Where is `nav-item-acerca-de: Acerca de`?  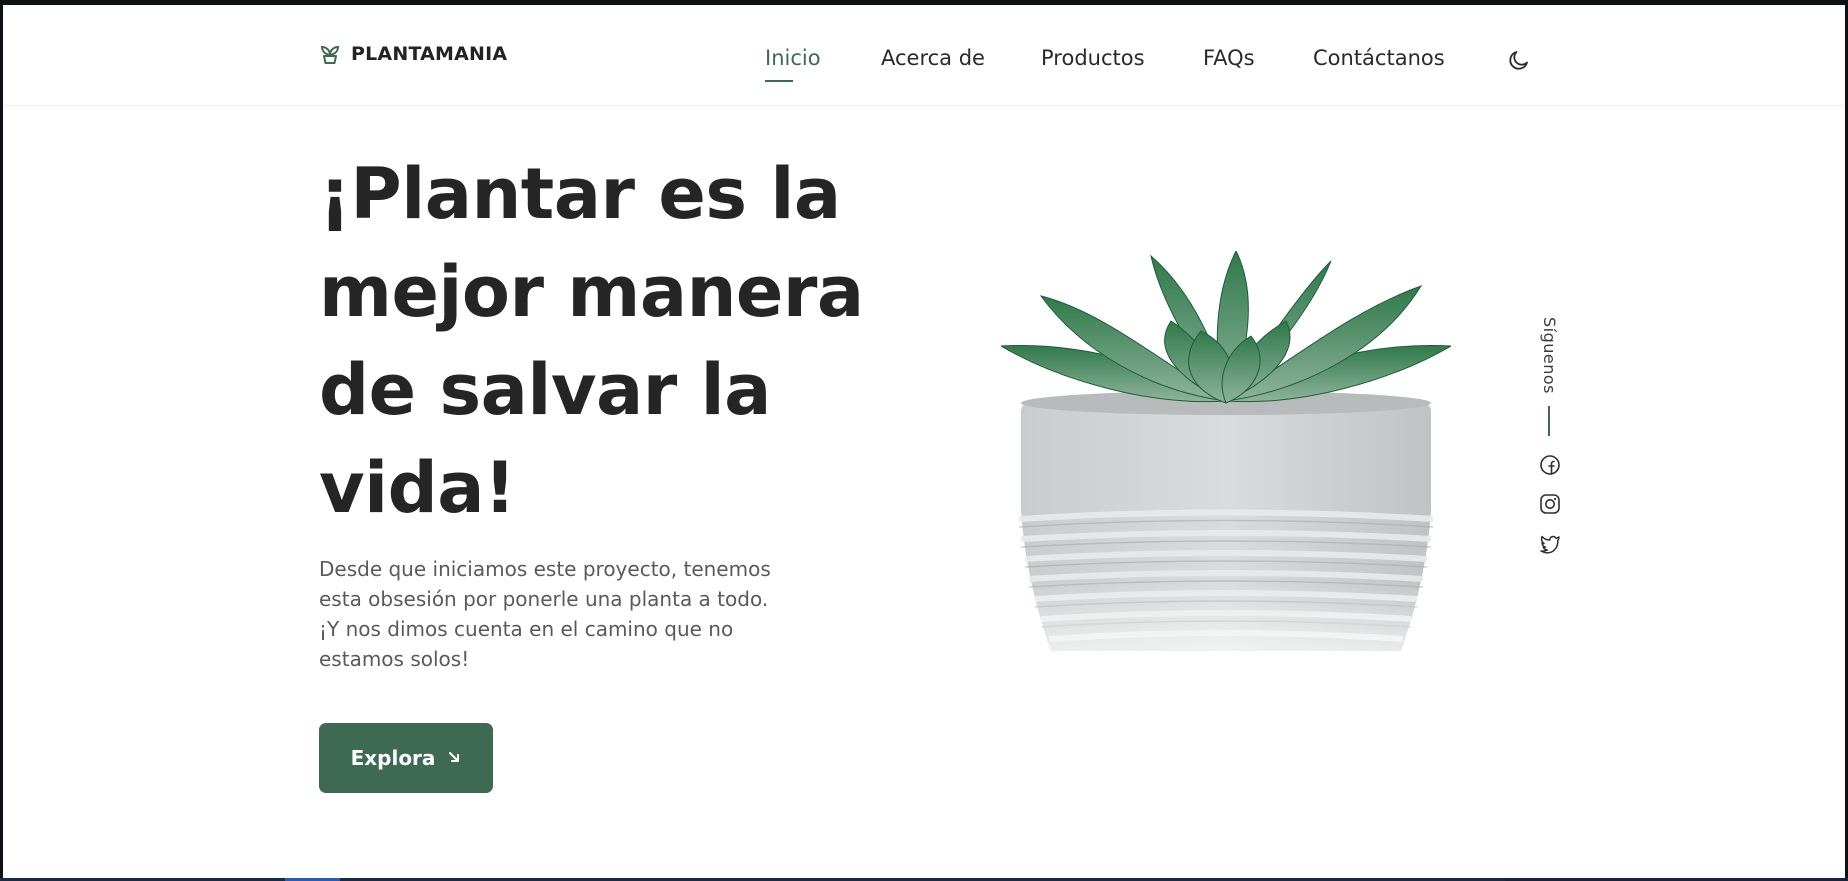
nav-item-acerca-de: Acerca de is located at coordinates (933, 58).